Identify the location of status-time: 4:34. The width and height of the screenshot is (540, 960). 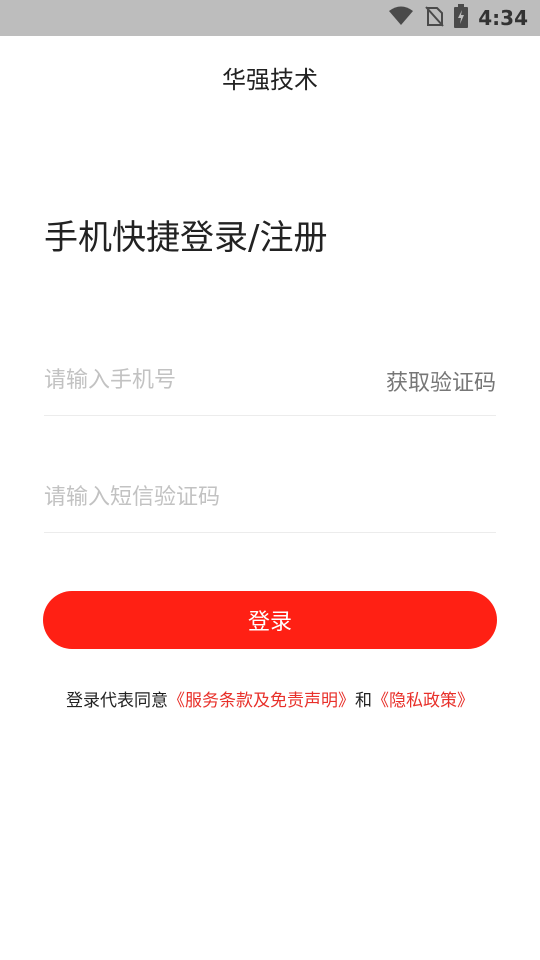
(503, 18).